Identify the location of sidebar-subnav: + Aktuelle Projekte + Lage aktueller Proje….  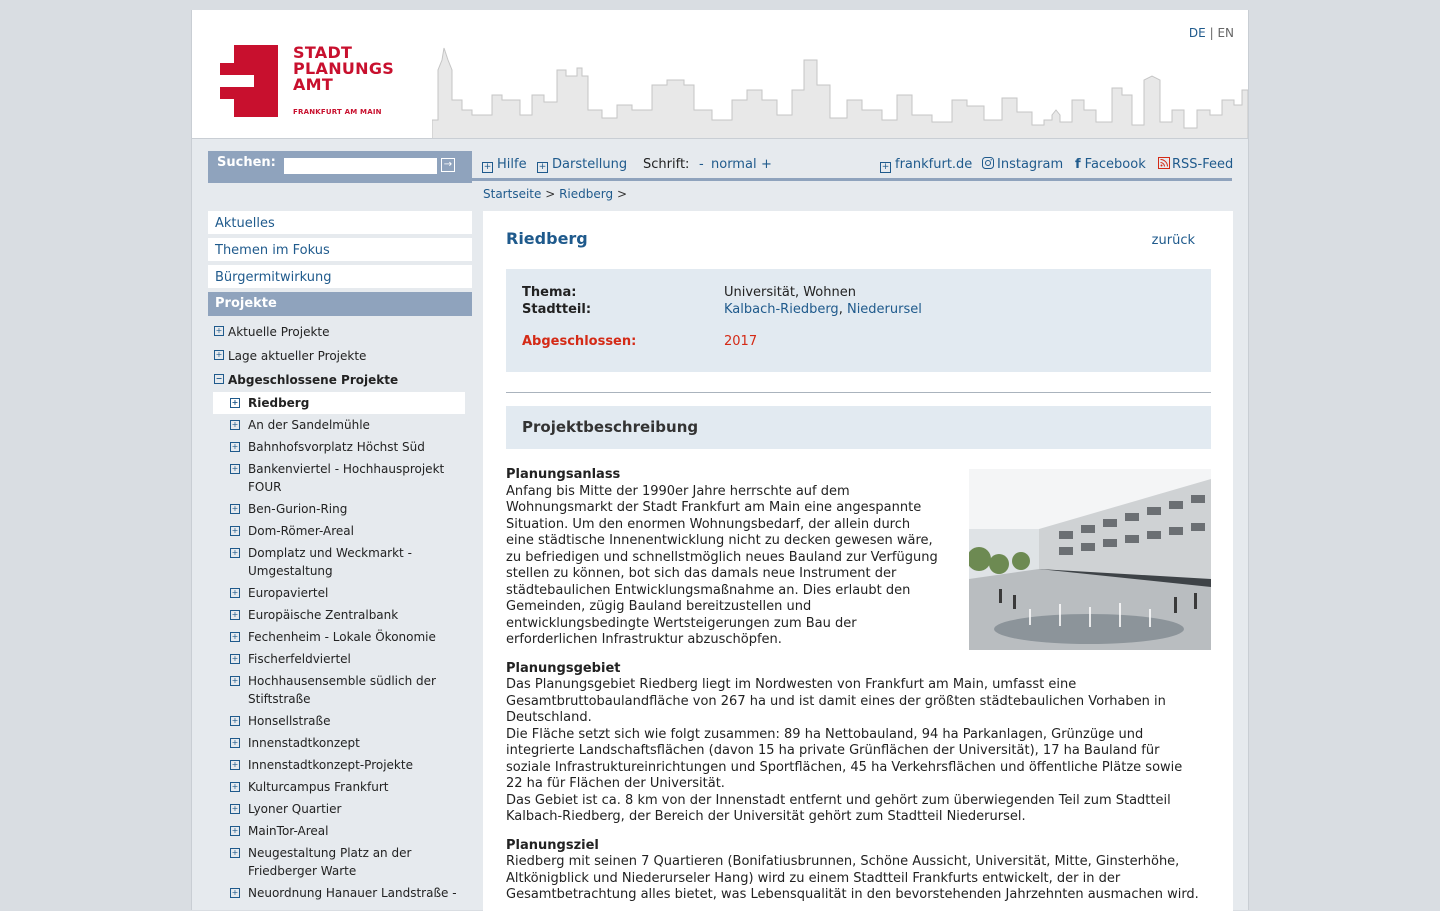
(340, 610).